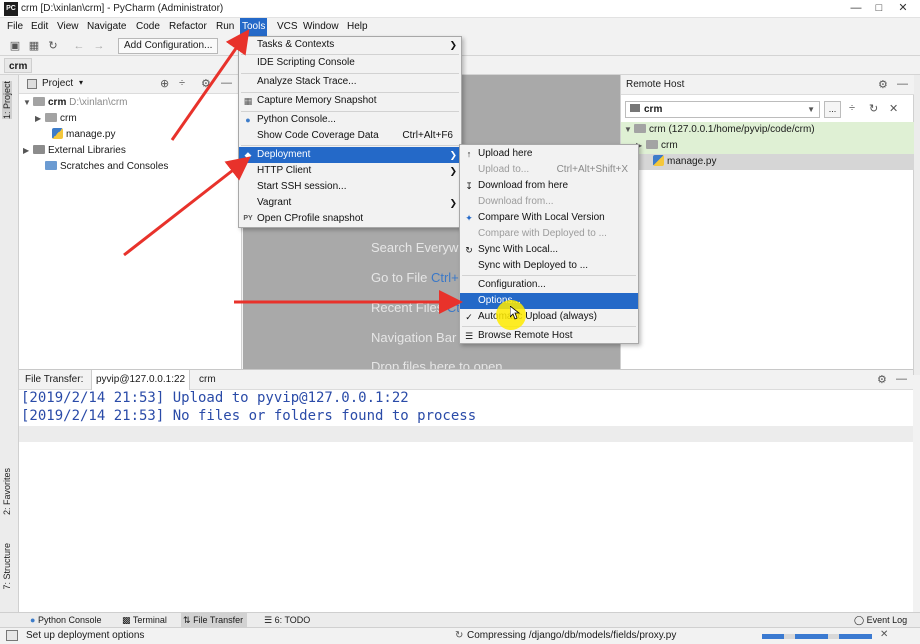 The width and height of the screenshot is (920, 644). Describe the element at coordinates (210, 85) in the screenshot. I see `annotation-arrow-tools` at that location.